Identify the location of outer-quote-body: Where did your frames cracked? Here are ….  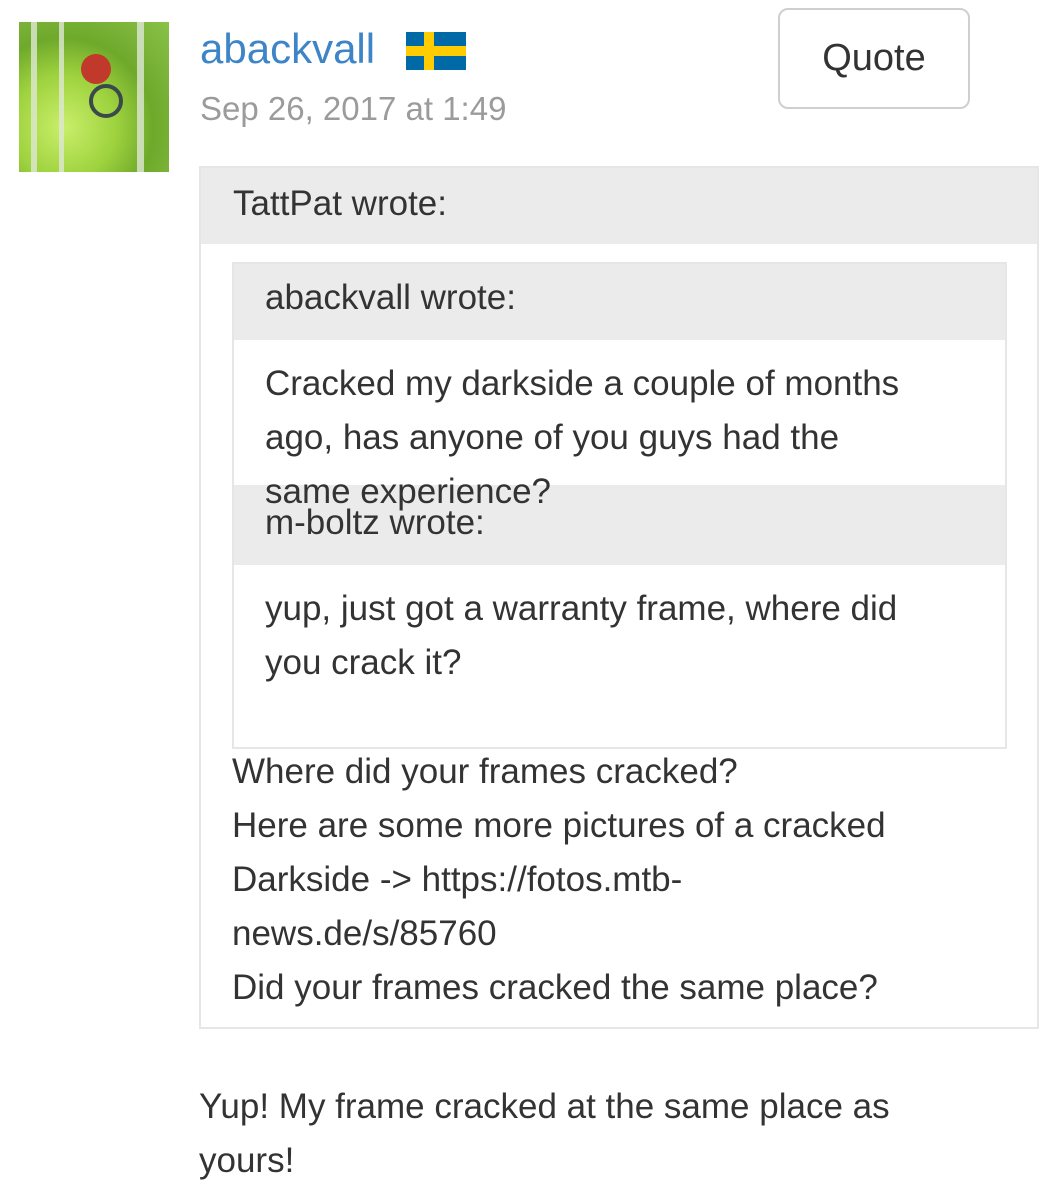
(559, 880).